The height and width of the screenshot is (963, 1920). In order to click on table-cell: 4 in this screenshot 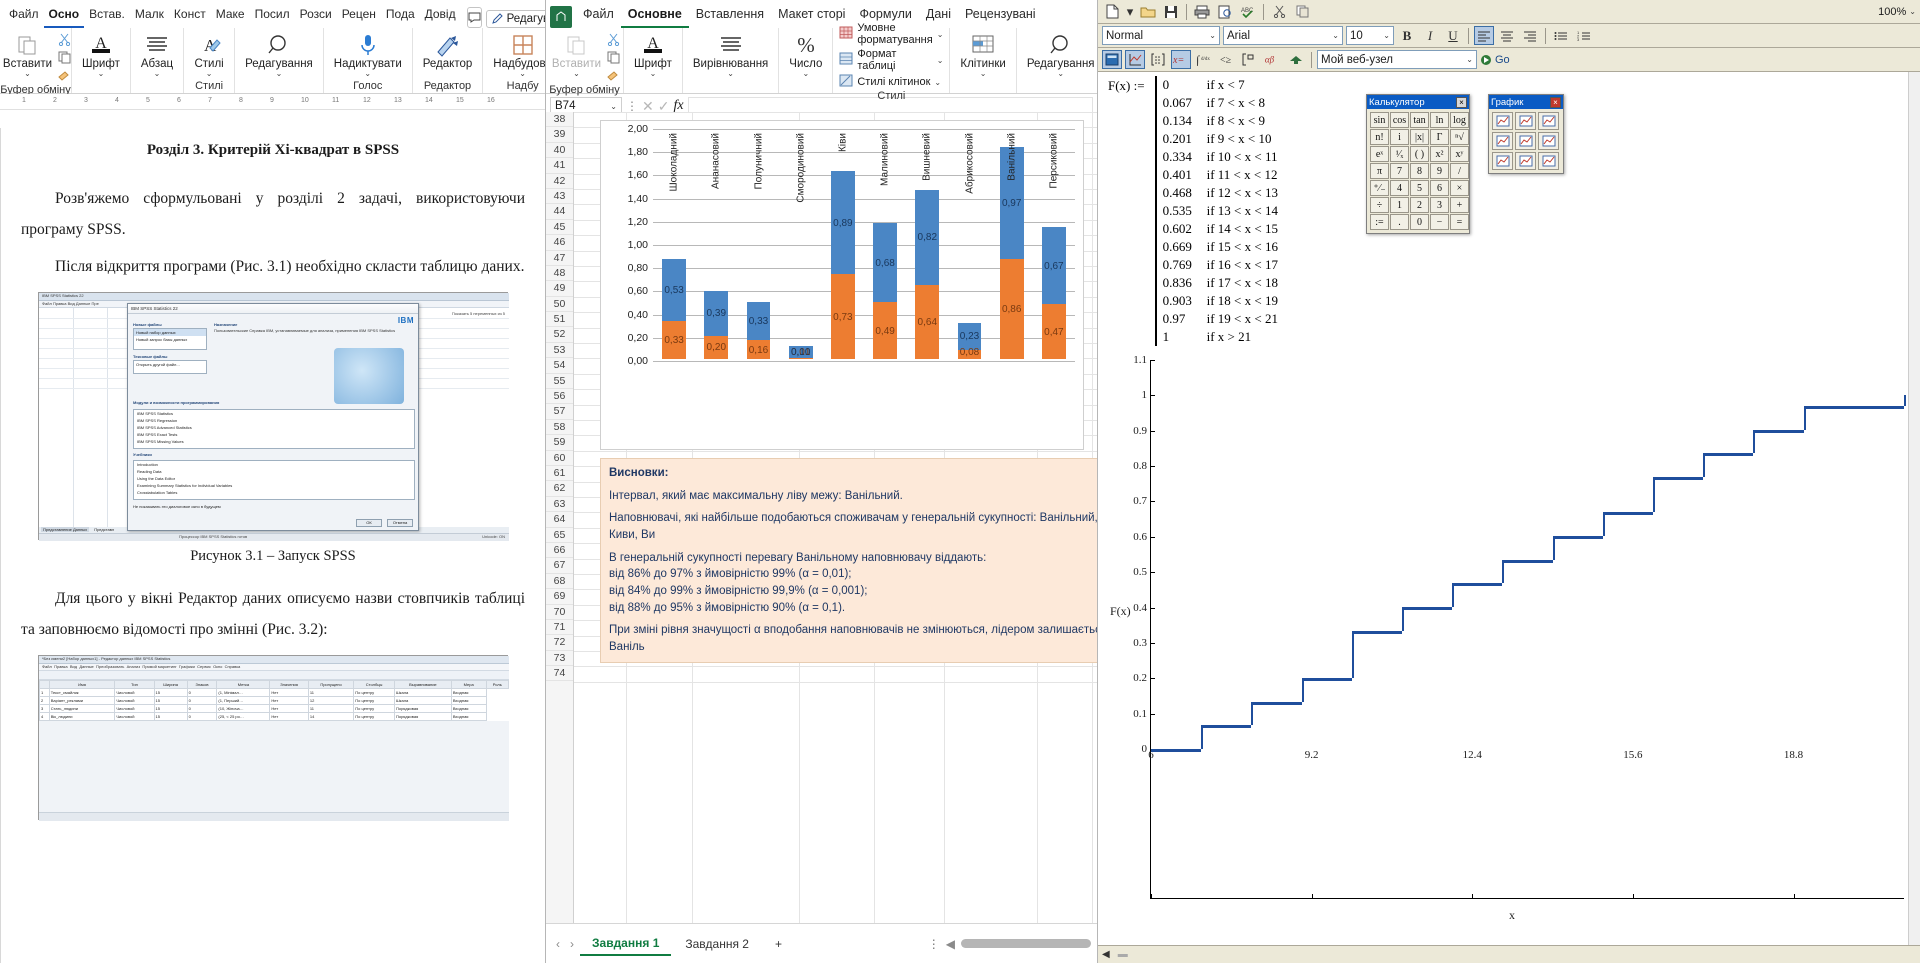, I will do `click(44, 716)`.